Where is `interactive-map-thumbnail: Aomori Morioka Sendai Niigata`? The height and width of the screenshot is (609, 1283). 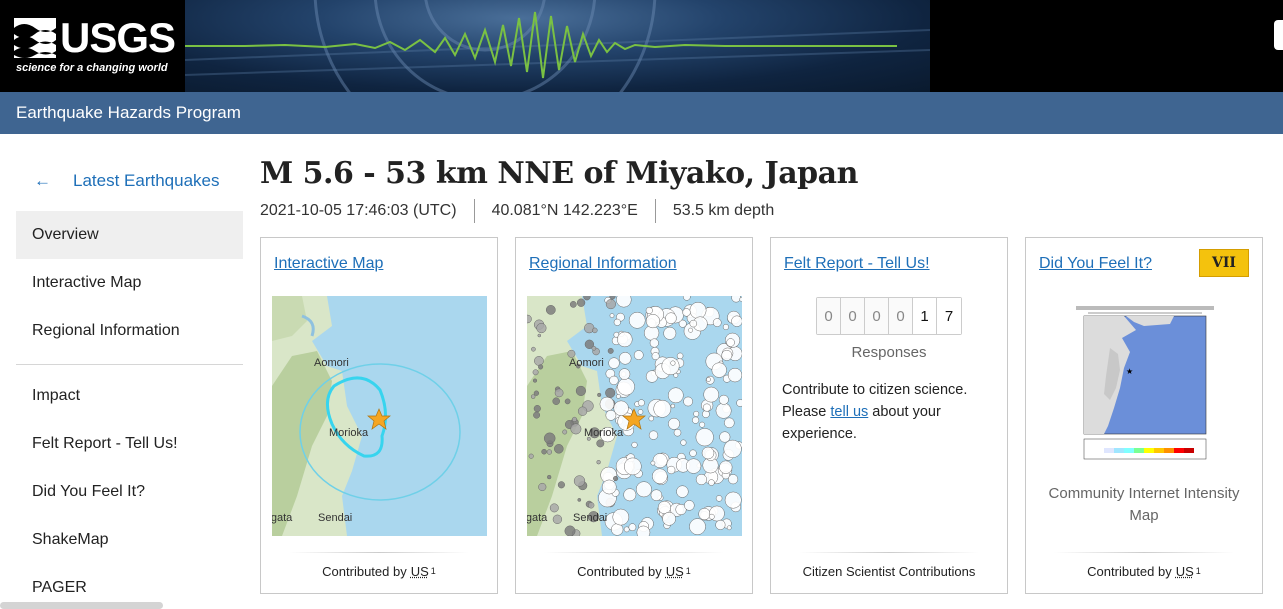
interactive-map-thumbnail: Aomori Morioka Sendai Niigata is located at coordinates (379, 416).